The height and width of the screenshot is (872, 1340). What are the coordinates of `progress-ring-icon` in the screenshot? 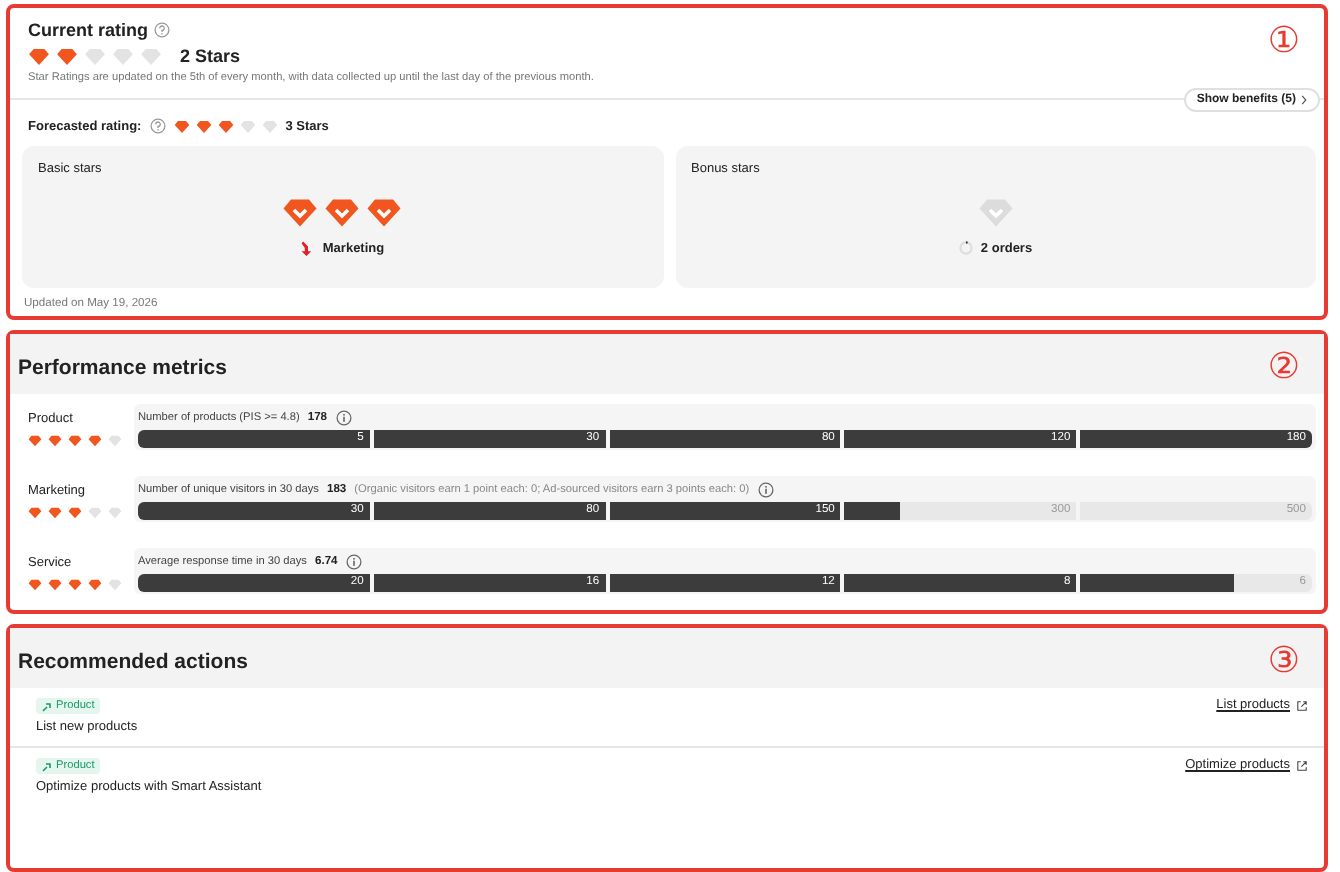 It's located at (966, 248).